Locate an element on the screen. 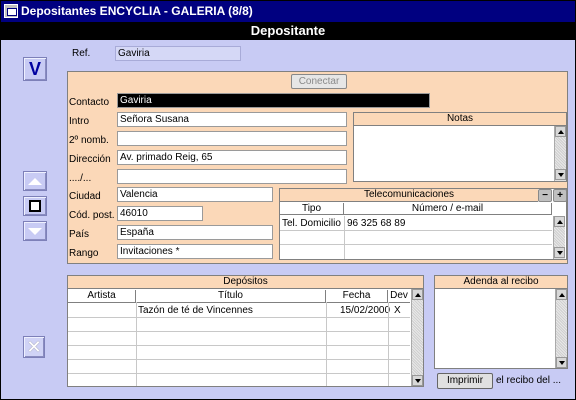 The width and height of the screenshot is (576, 400). col-artista: Artista is located at coordinates (102, 296).